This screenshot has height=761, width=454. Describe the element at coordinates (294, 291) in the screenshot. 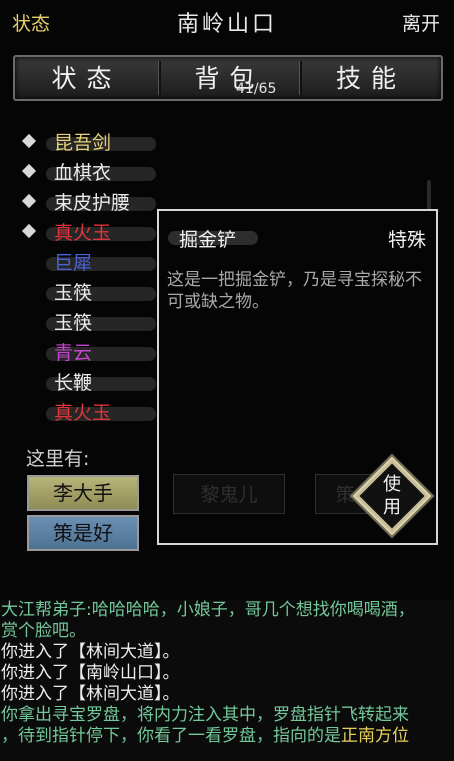

I see `item-description: 这是一把掘金铲，乃是寻宝探秘不可或缺之物。` at that location.